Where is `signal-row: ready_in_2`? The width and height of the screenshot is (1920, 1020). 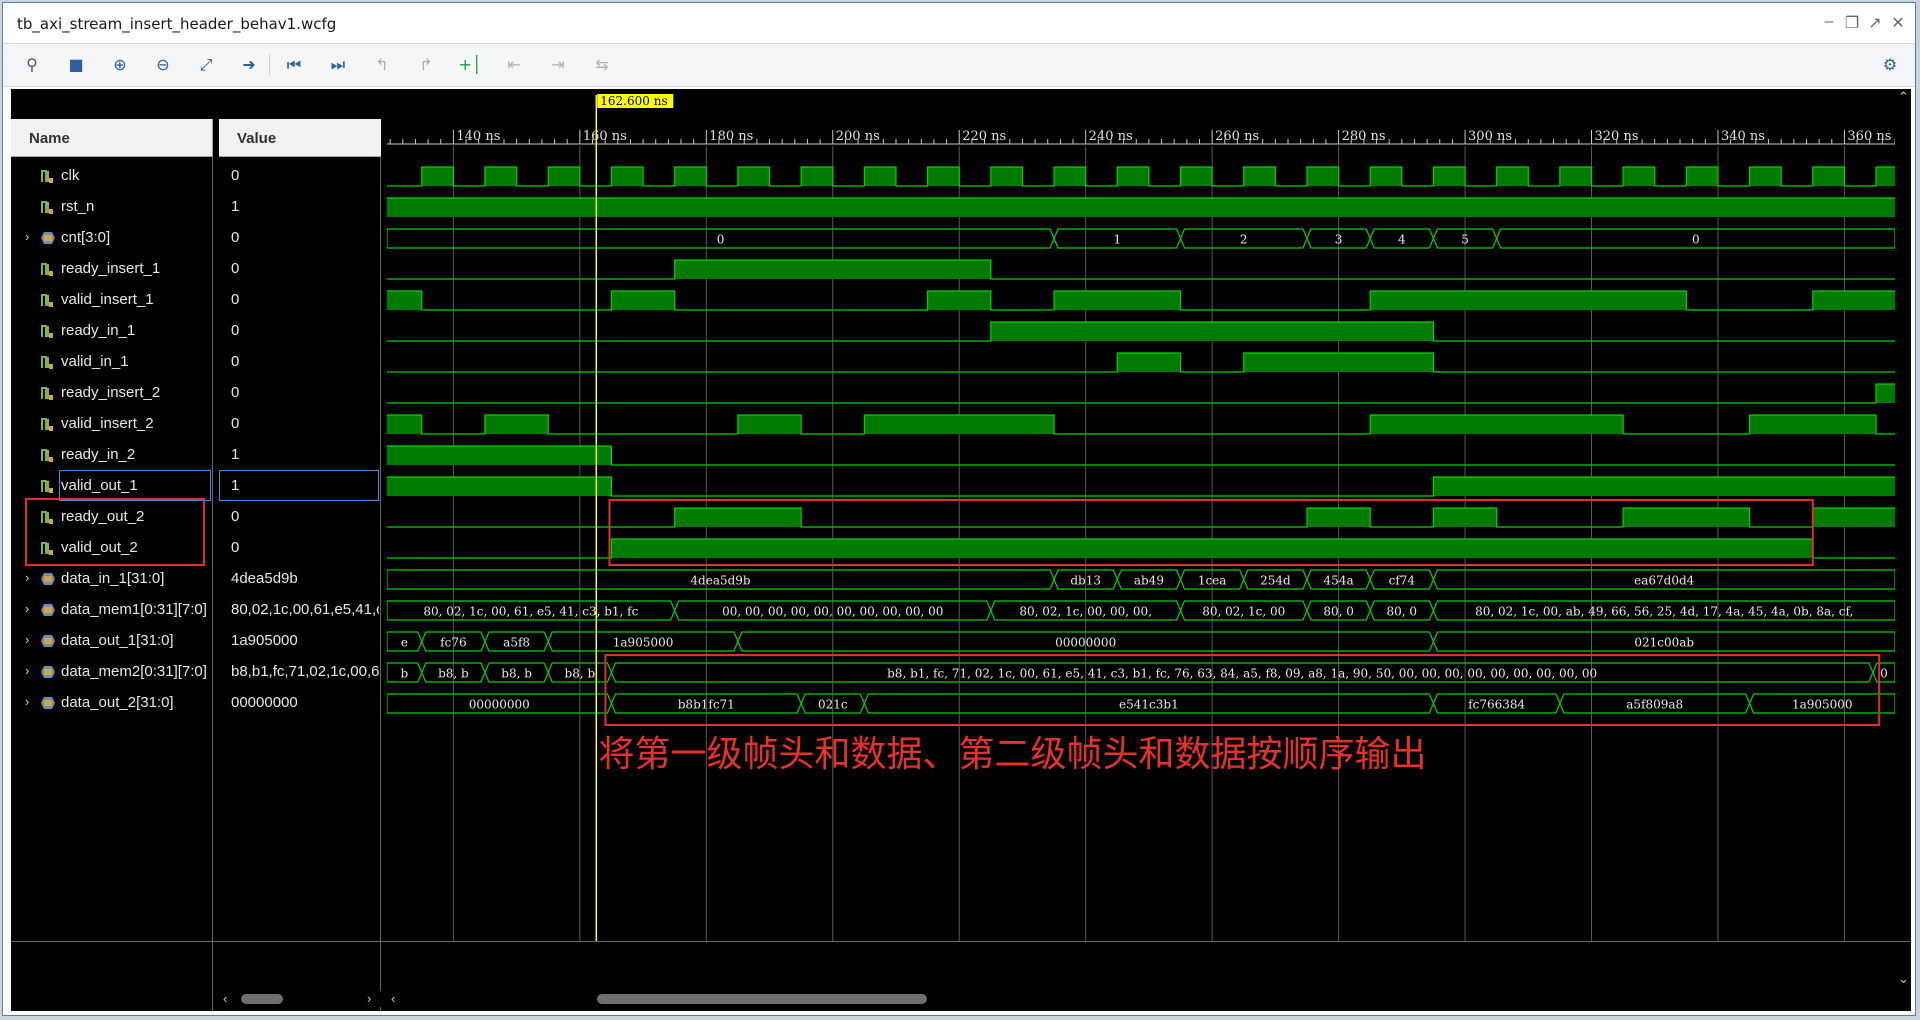
signal-row: ready_in_2 is located at coordinates (111, 455).